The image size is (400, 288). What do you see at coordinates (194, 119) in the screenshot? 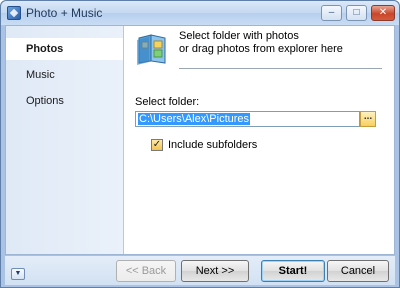
I see `folder-path-text: C:\Users\Alex\Pictures` at bounding box center [194, 119].